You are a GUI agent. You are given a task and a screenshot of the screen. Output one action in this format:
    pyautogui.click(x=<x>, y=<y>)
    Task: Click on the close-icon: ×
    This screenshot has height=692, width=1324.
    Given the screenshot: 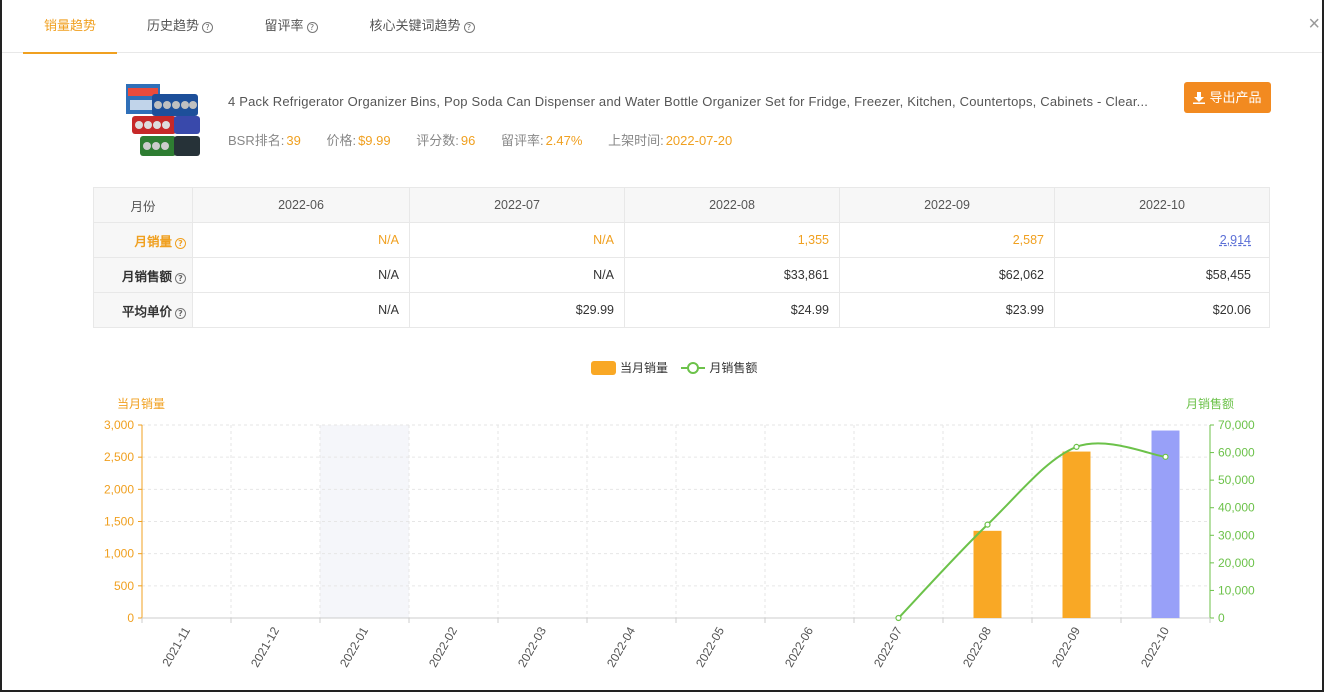 What is the action you would take?
    pyautogui.click(x=1314, y=24)
    